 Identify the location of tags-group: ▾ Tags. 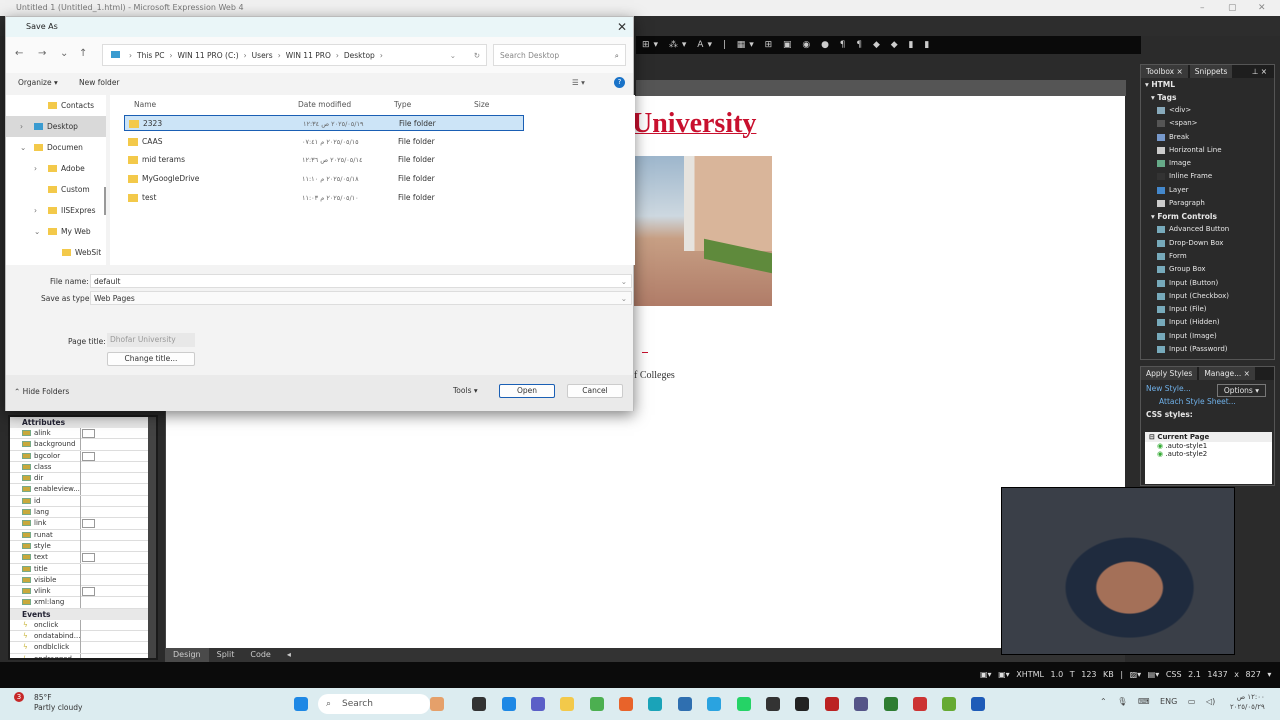
(1207, 97).